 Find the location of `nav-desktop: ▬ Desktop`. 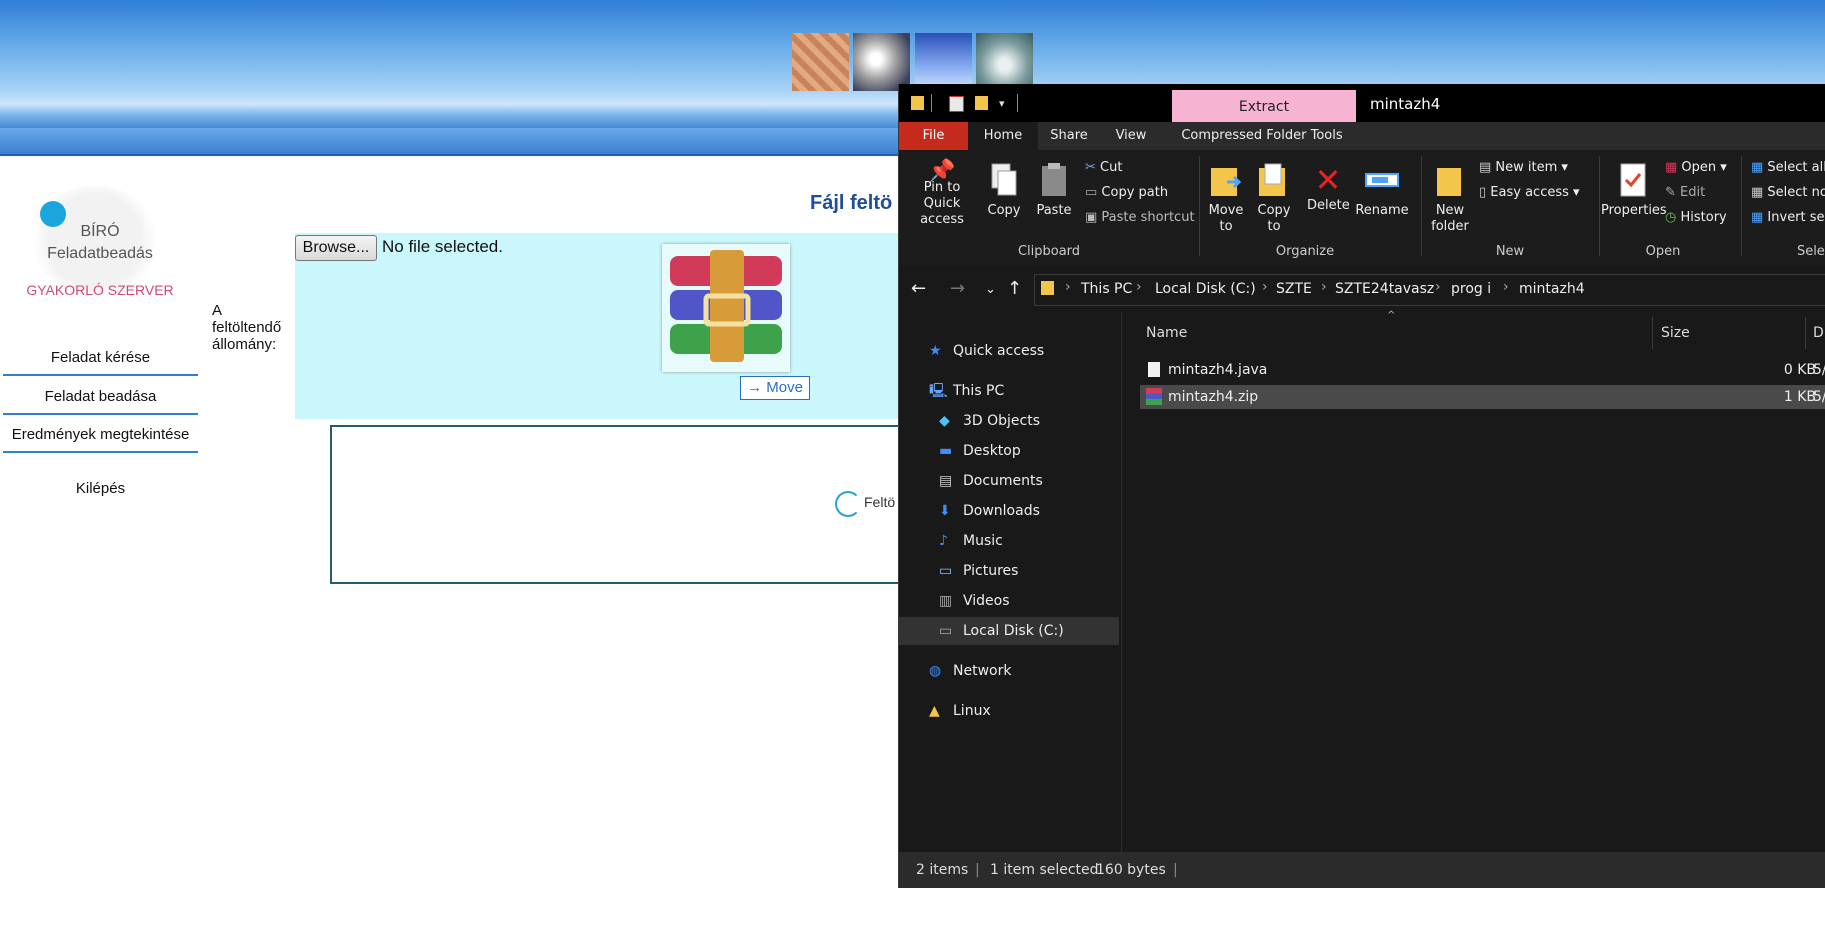

nav-desktop: ▬ Desktop is located at coordinates (1009, 451).